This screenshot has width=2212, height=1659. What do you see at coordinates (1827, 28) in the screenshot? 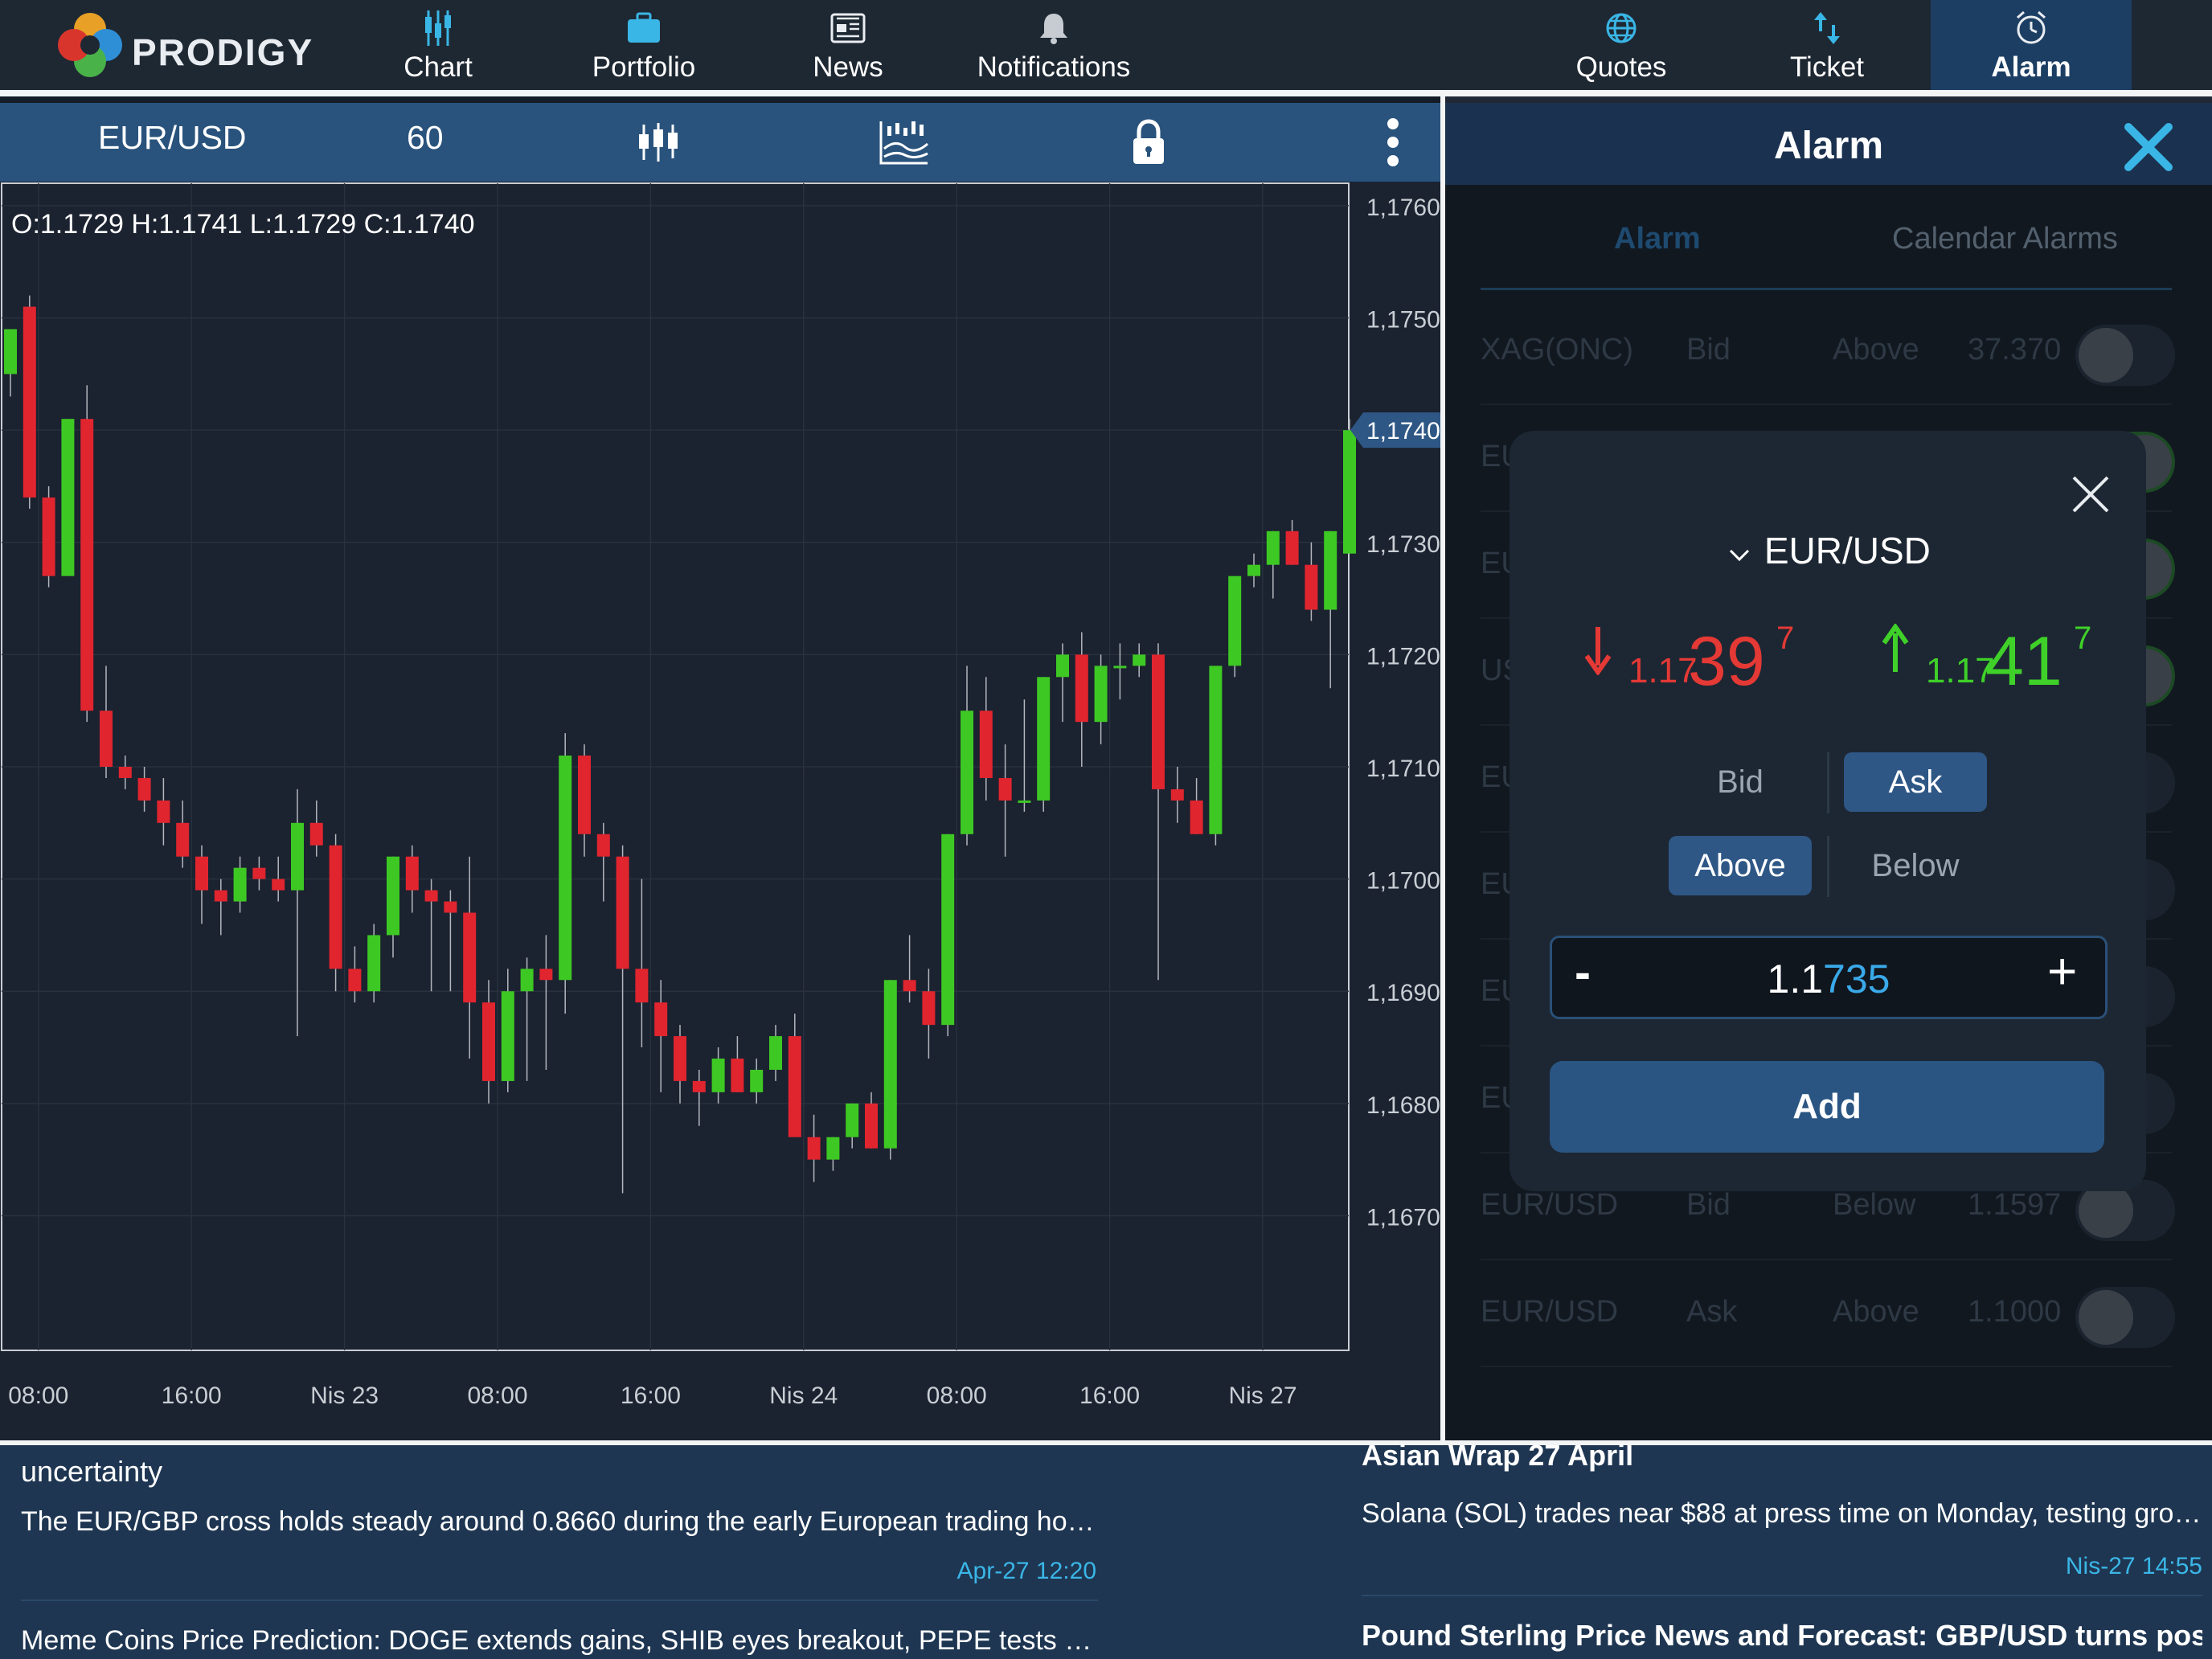
I see `transfer-arrows-icon` at bounding box center [1827, 28].